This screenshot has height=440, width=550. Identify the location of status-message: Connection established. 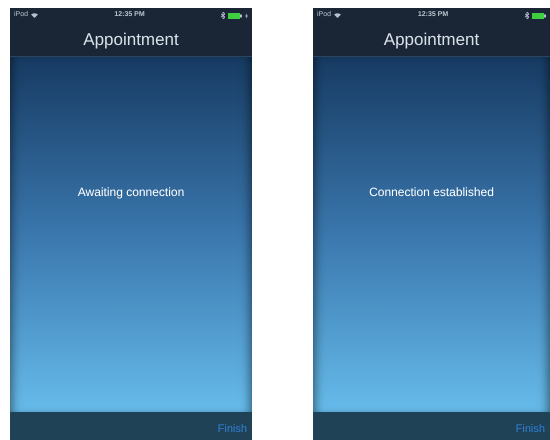
(431, 192).